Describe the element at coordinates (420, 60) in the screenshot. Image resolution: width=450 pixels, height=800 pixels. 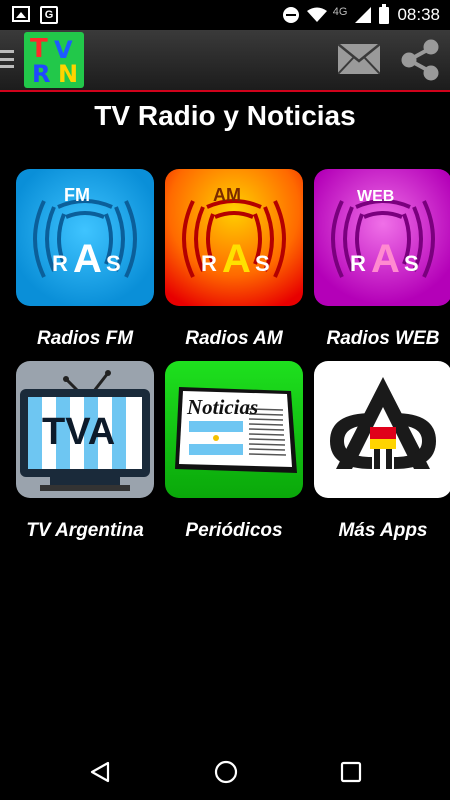
I see `share-icon` at that location.